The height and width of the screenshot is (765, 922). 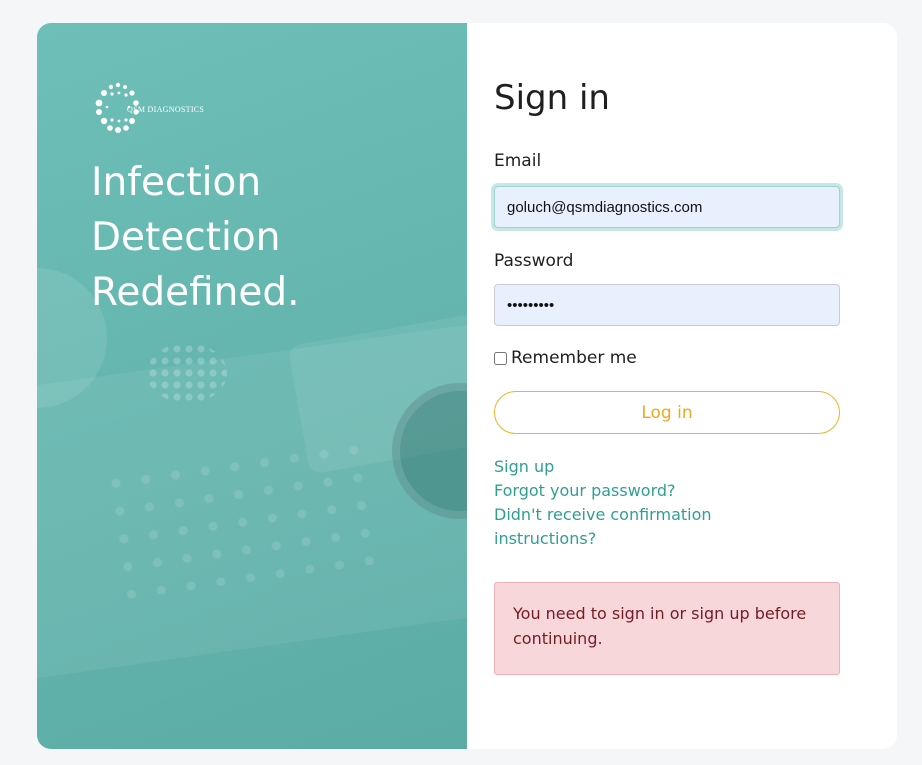 What do you see at coordinates (166, 109) in the screenshot?
I see `logo-wordmark: QSM DIAGNOSTICS` at bounding box center [166, 109].